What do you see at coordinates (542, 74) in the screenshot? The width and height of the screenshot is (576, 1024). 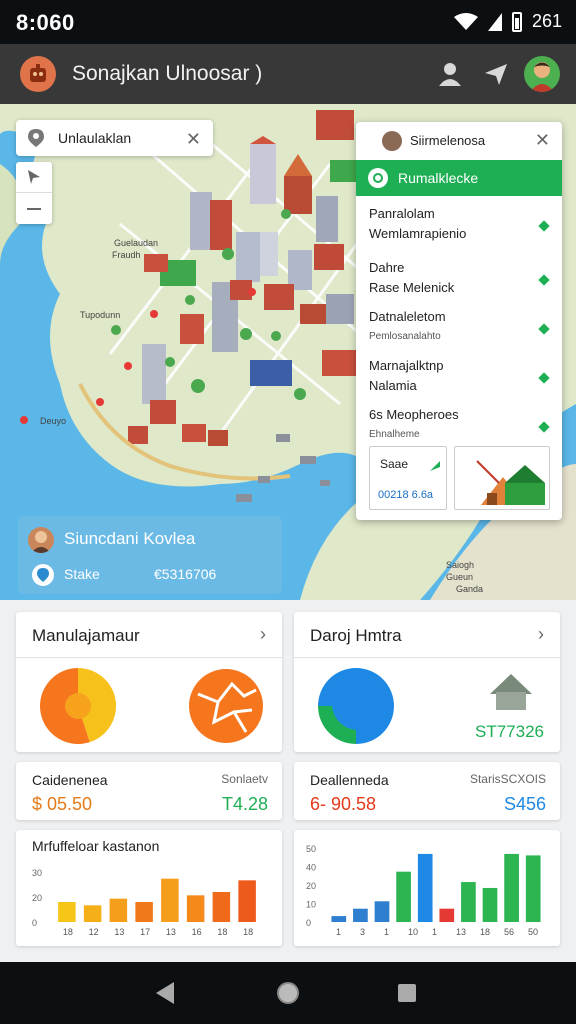 I see `profile-avatar` at bounding box center [542, 74].